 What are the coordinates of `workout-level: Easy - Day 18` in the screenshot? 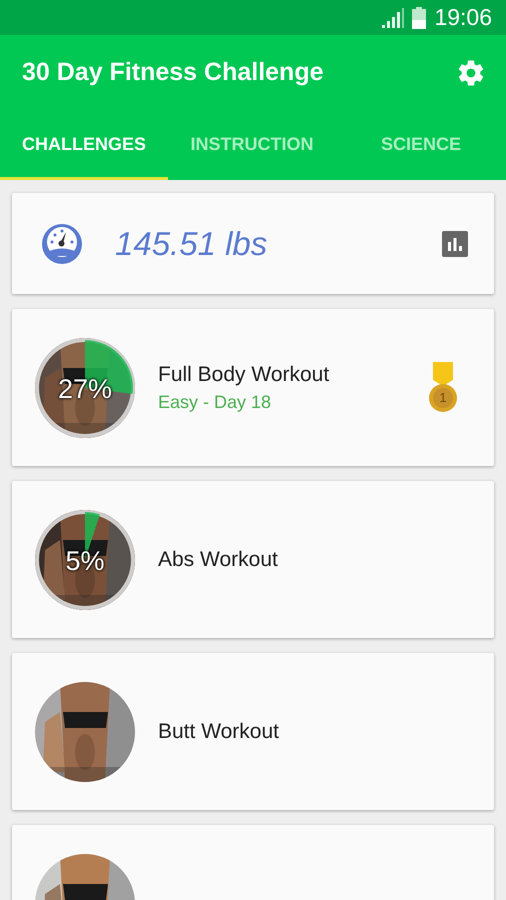 It's located at (215, 402).